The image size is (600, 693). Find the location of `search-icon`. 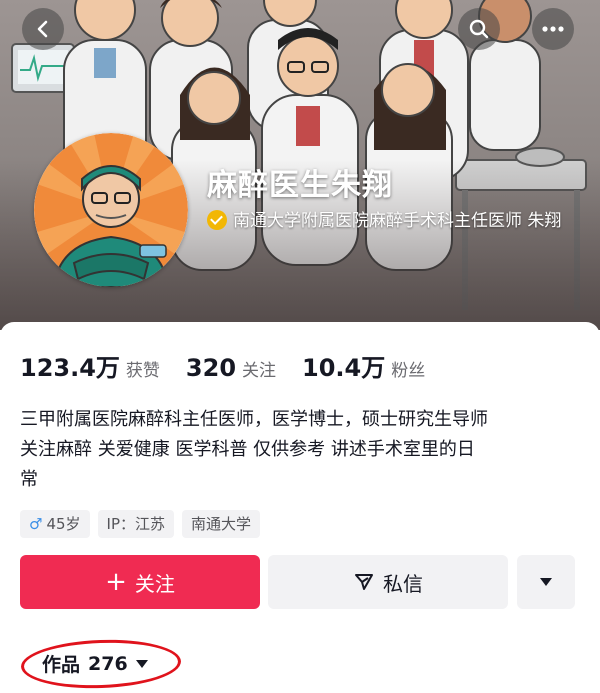

search-icon is located at coordinates (479, 29).